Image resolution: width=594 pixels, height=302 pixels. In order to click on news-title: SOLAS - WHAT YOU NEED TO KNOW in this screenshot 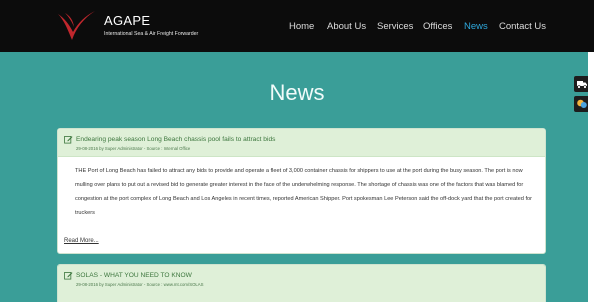, I will do `click(134, 275)`.